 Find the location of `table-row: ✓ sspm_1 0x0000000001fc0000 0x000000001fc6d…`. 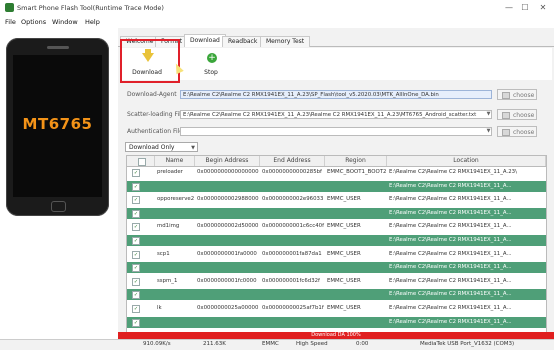

table-row: ✓ sspm_1 0x0000000001fc0000 0x000000001fc6d… is located at coordinates (336, 281).